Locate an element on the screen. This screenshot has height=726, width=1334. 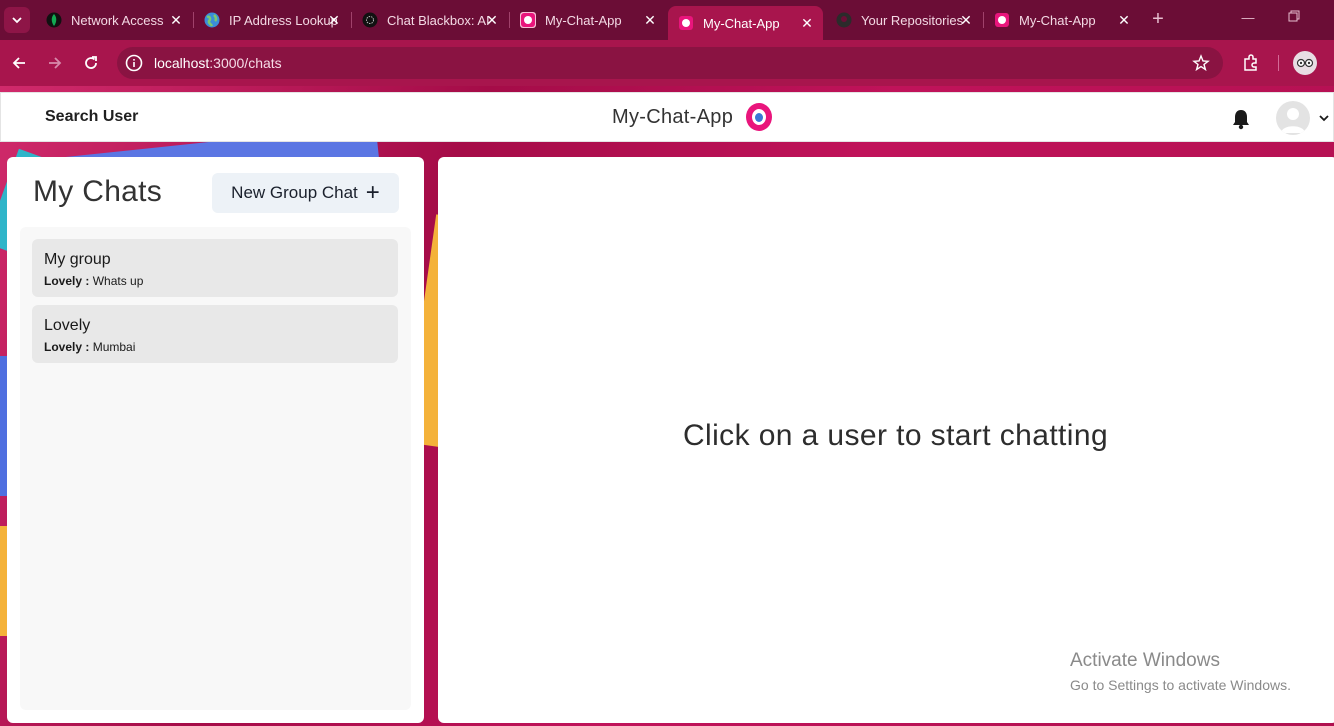
chat-name: My group is located at coordinates (77, 259).